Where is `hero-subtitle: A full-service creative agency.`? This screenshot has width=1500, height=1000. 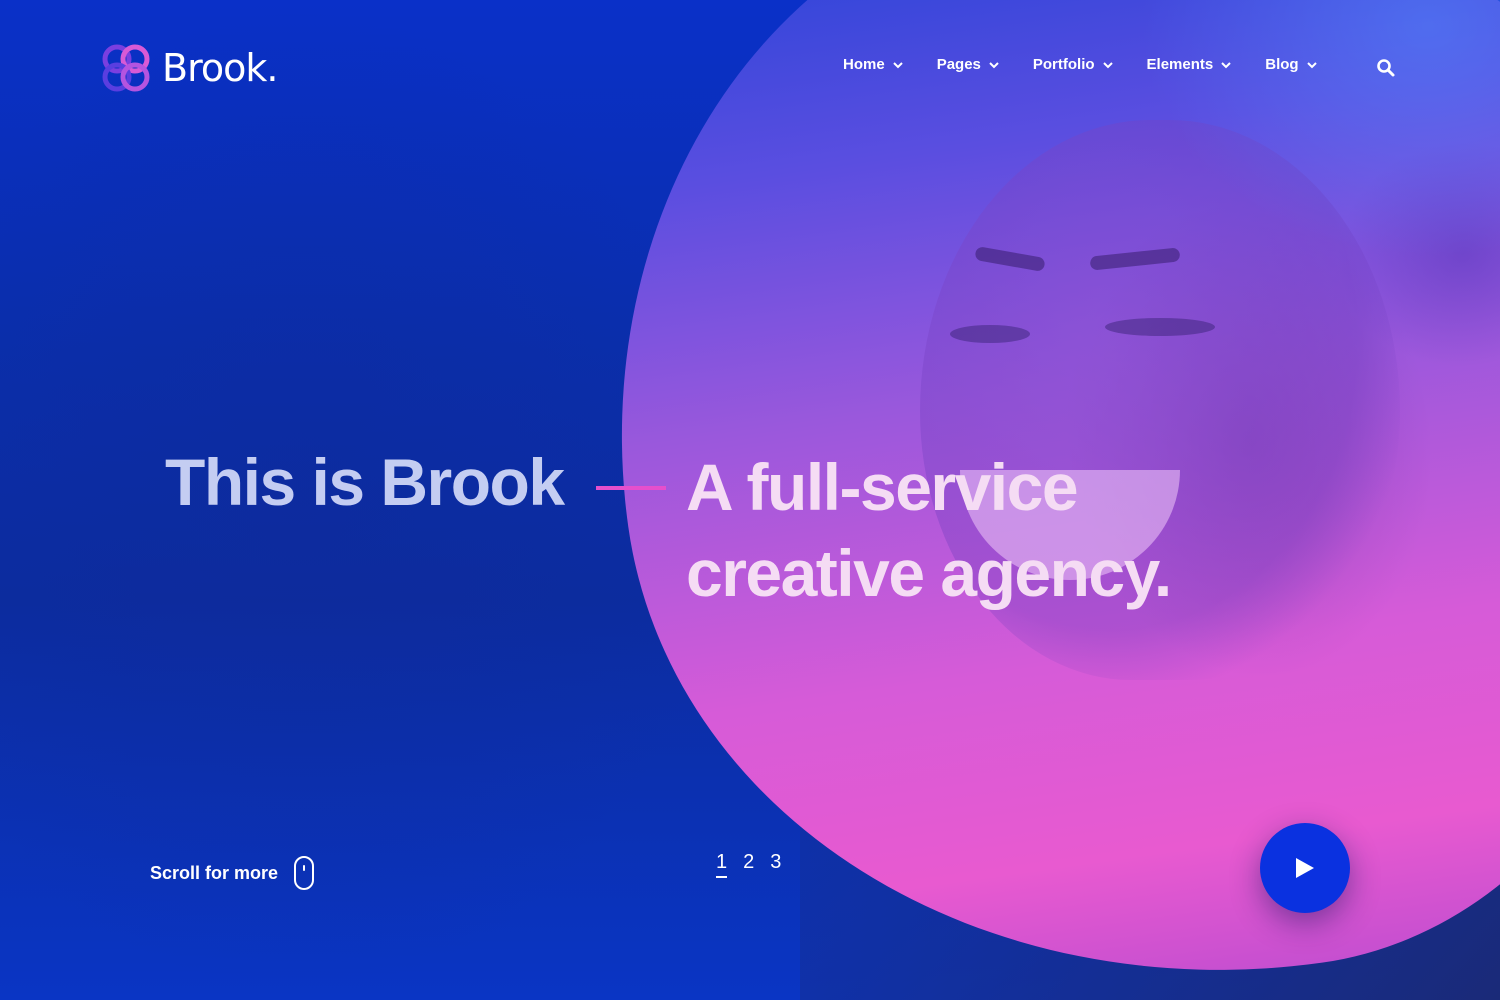 hero-subtitle: A full-service creative agency. is located at coordinates (929, 530).